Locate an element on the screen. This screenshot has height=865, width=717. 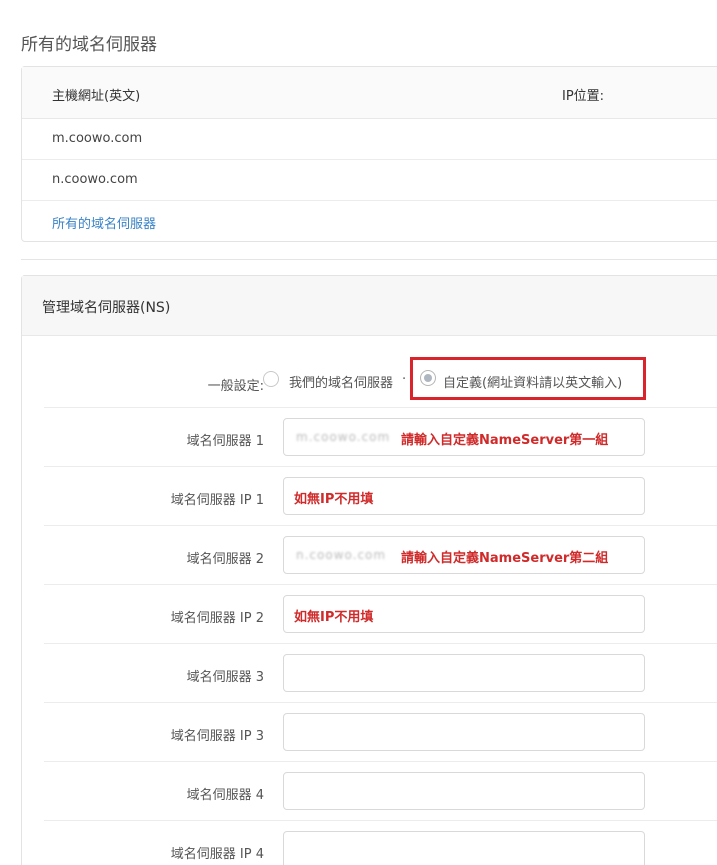
input-value: n.coowo.com is located at coordinates (341, 555).